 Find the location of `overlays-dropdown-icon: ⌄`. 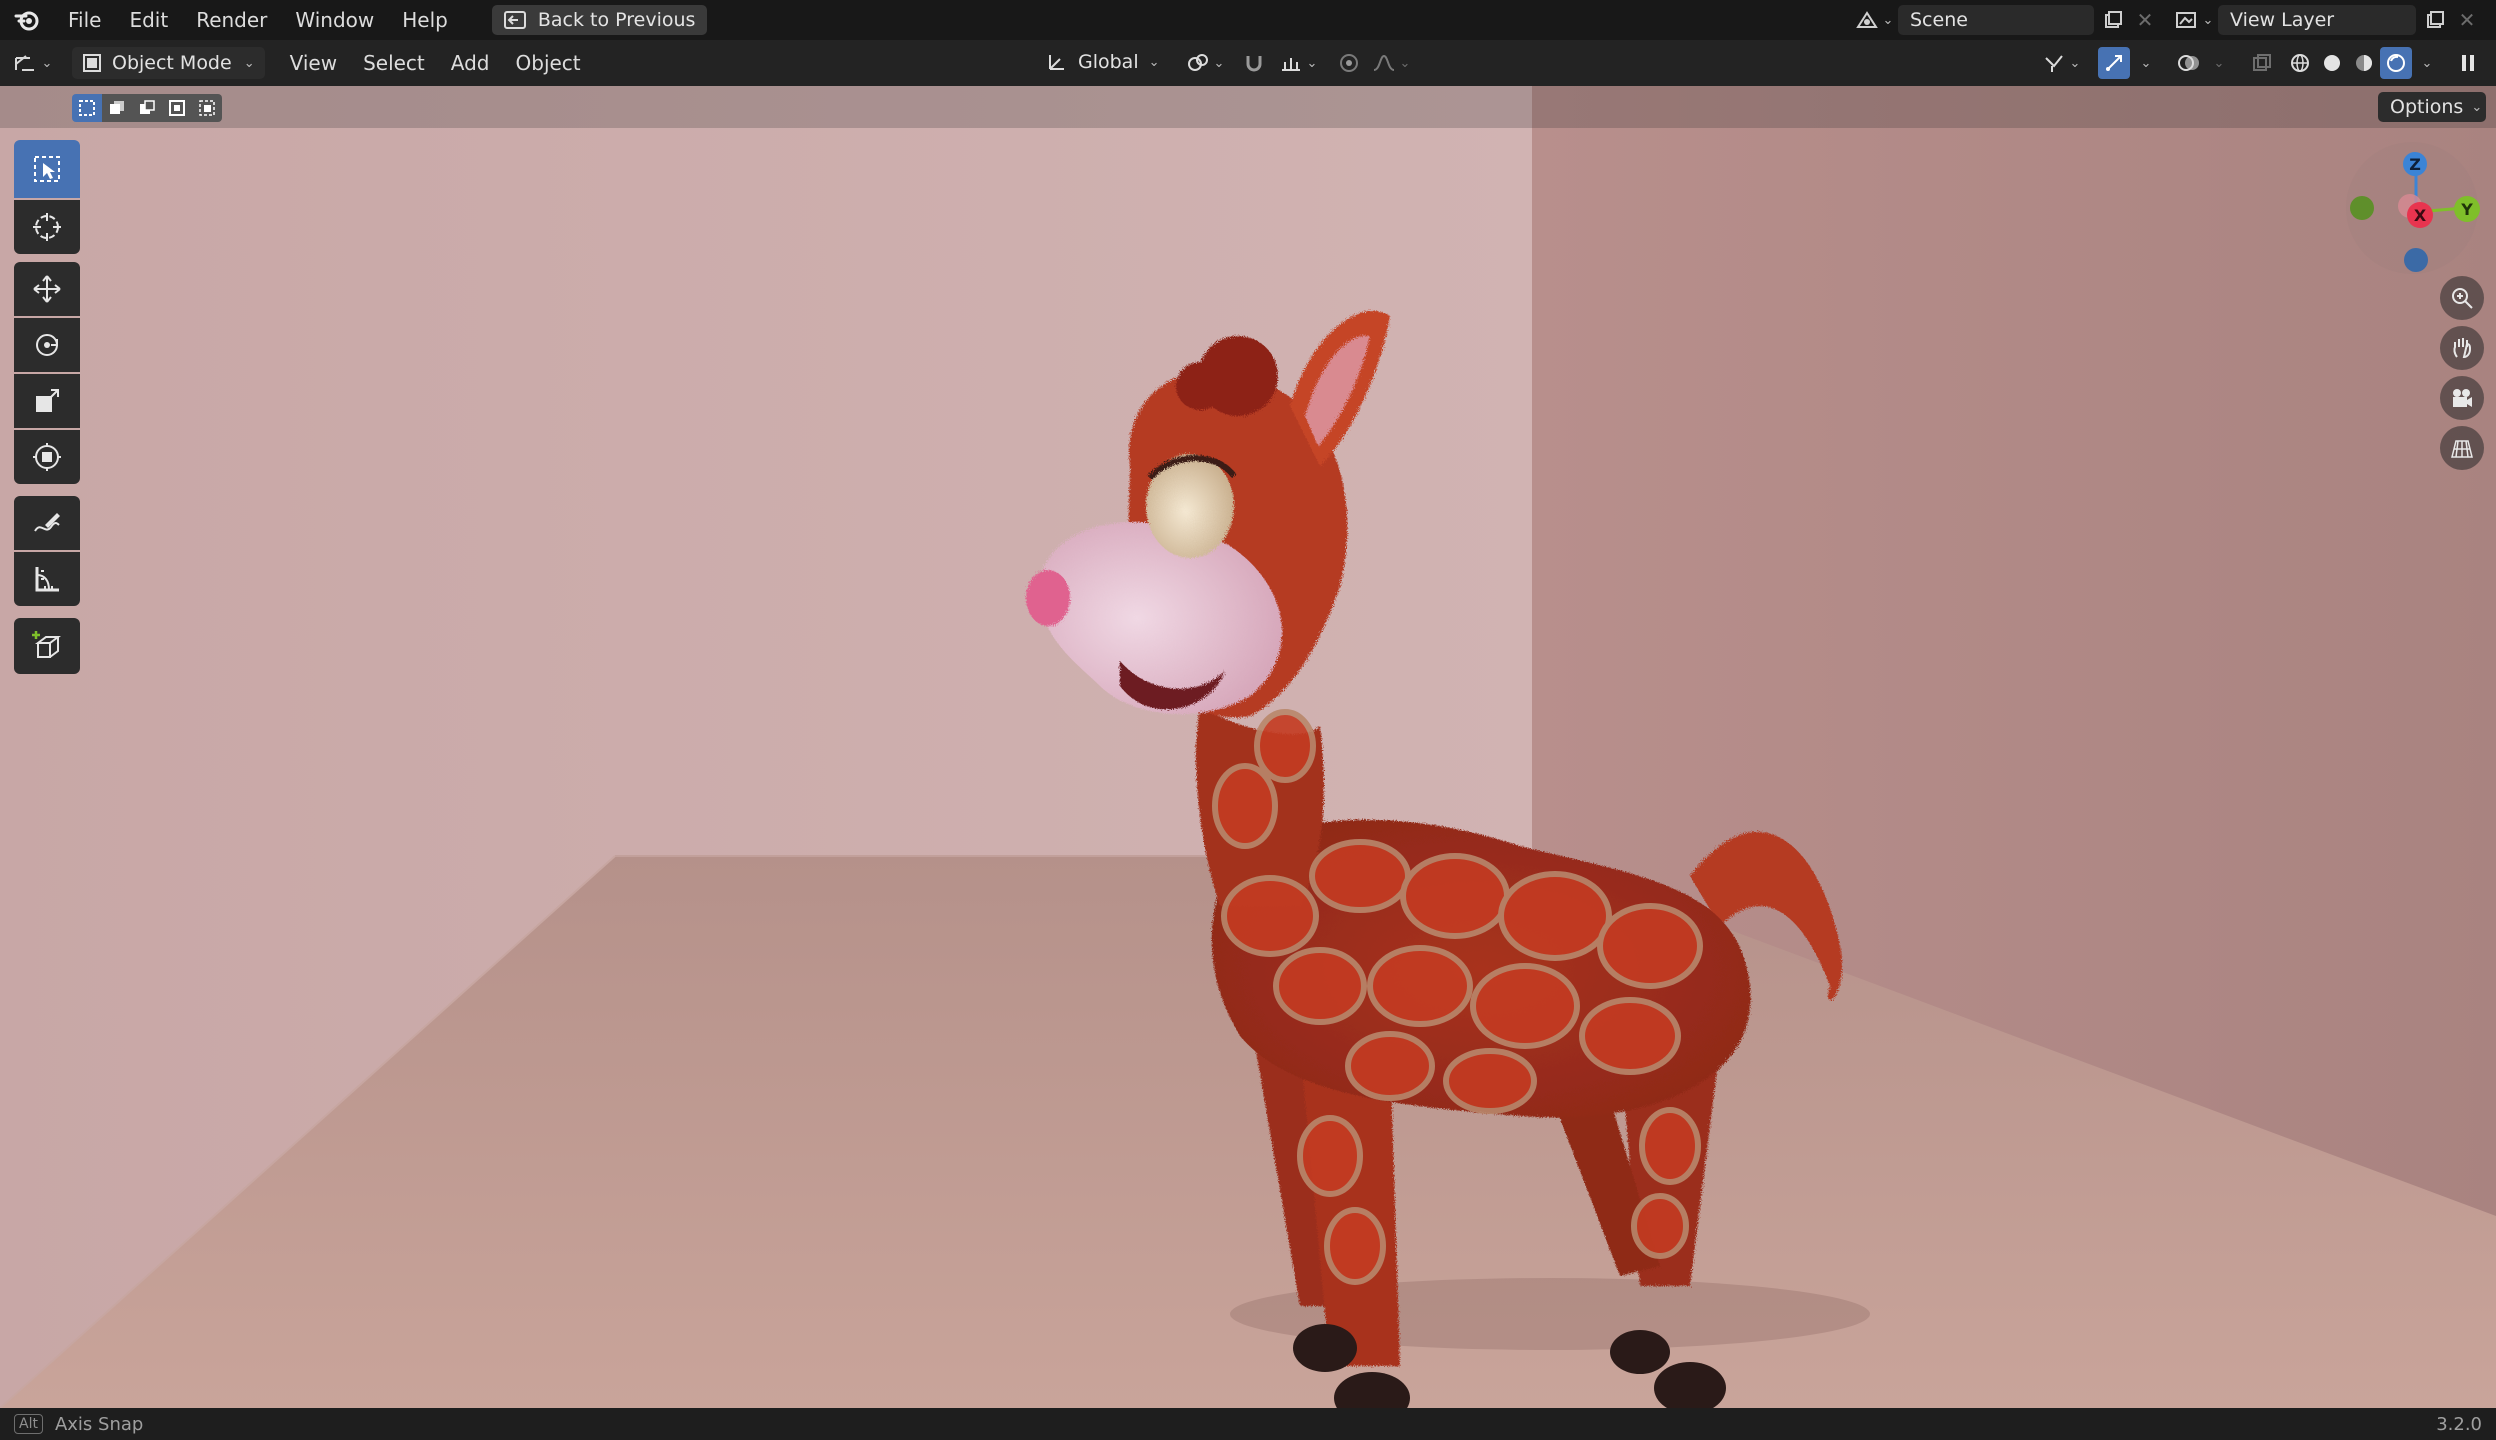

overlays-dropdown-icon: ⌄ is located at coordinates (2217, 63).